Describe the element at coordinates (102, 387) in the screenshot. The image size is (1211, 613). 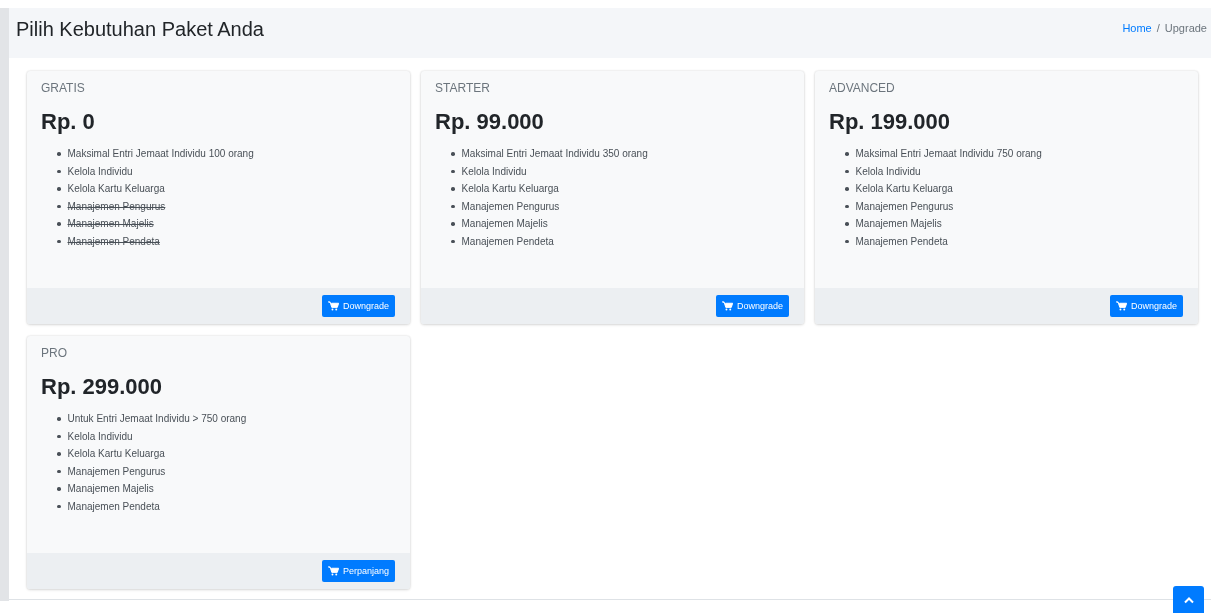
I see `plan-price: Rp. 299.000` at that location.